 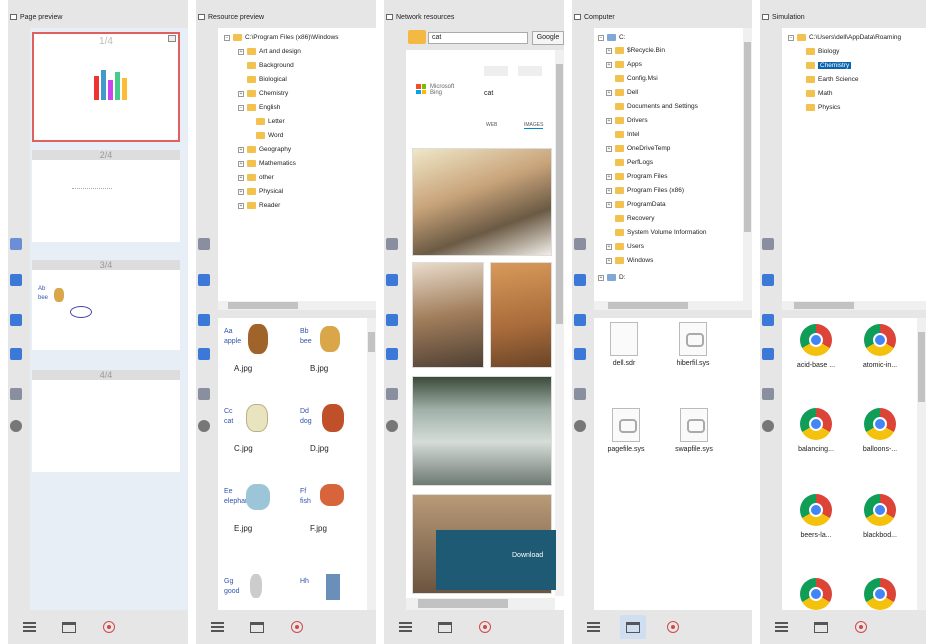 I want to click on tree-item: + Drivers, so click(x=627, y=120).